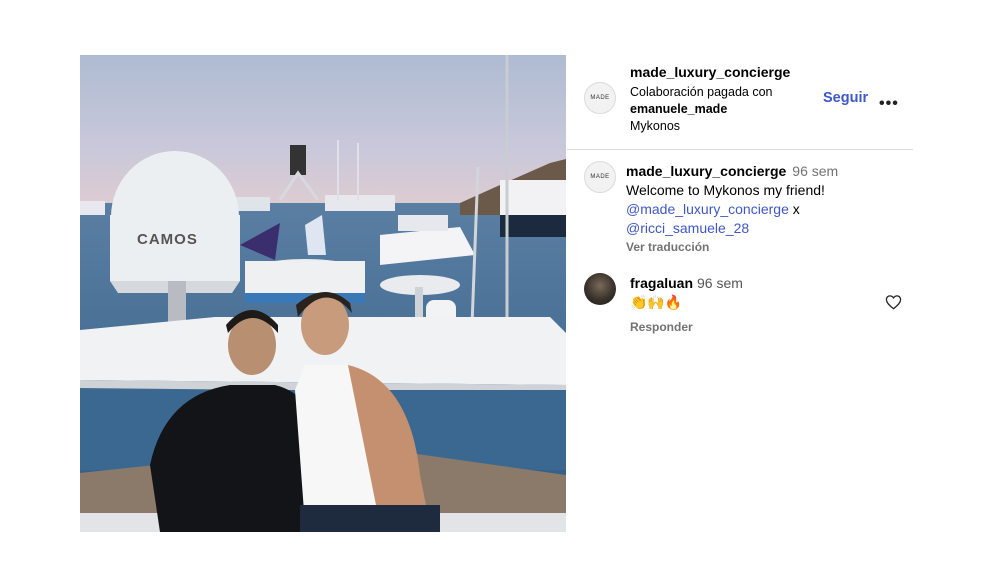  What do you see at coordinates (750, 293) in the screenshot?
I see `comment-item: fragaluan 96 sem 👏🙌🔥` at bounding box center [750, 293].